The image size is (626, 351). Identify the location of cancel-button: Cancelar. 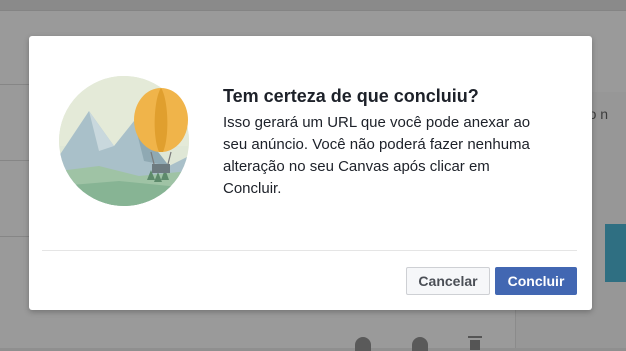
(448, 281).